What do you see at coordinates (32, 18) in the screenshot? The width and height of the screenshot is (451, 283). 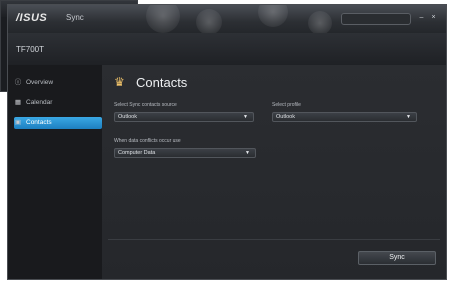 I see `asus-logo: /ISUS` at bounding box center [32, 18].